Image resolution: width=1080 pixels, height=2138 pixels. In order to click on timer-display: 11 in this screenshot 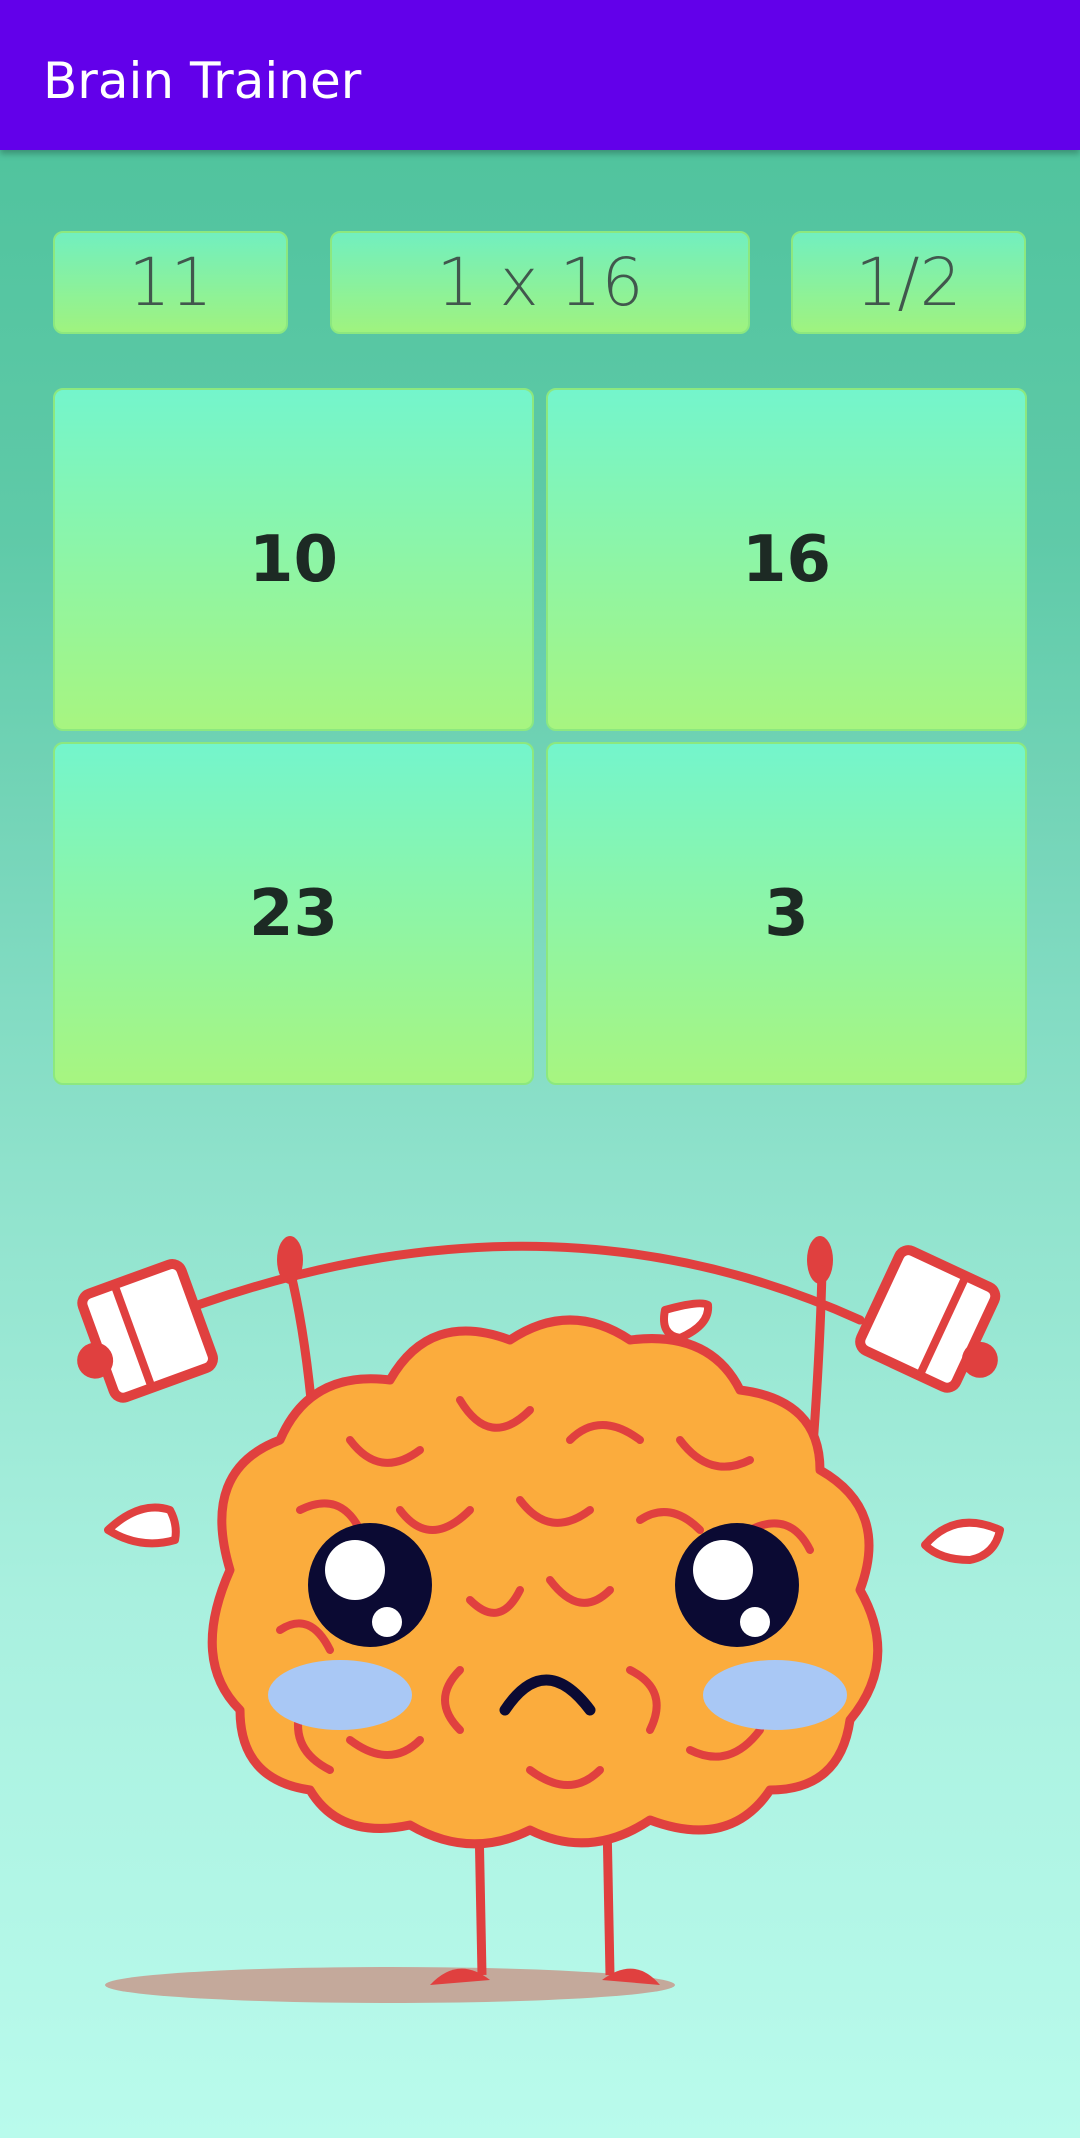, I will do `click(170, 282)`.